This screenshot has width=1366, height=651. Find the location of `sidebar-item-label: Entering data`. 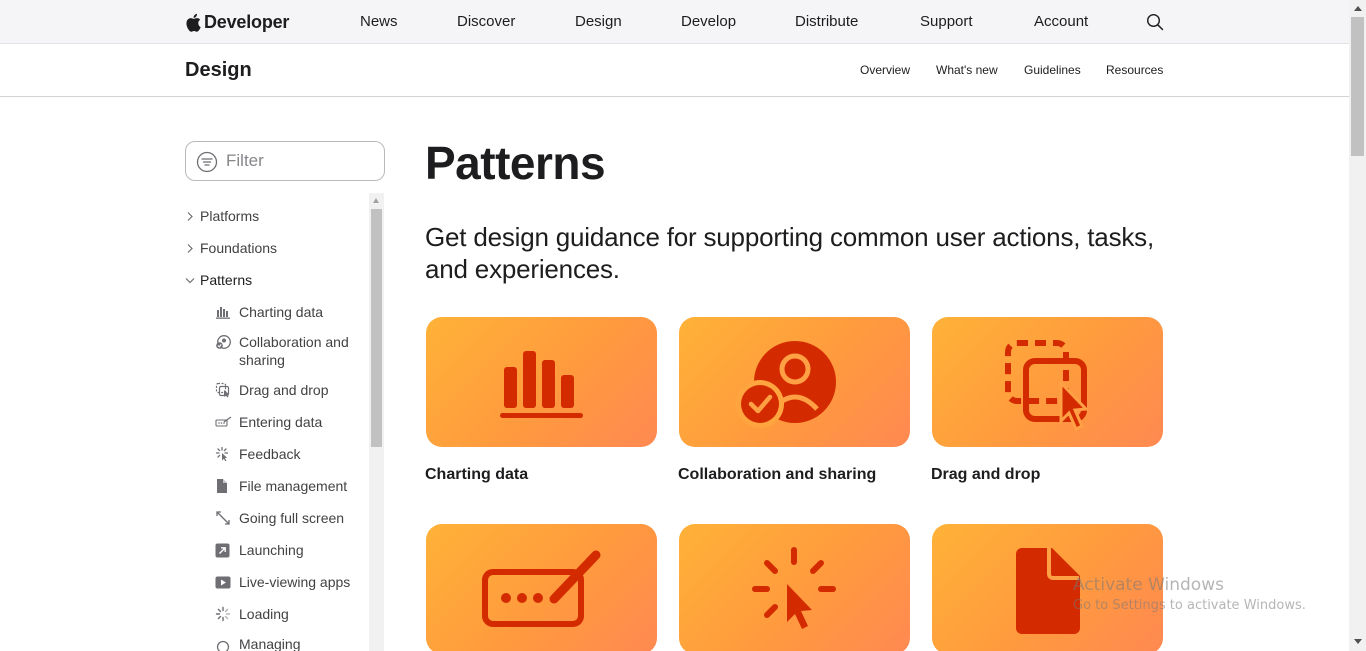

sidebar-item-label: Entering data is located at coordinates (281, 422).